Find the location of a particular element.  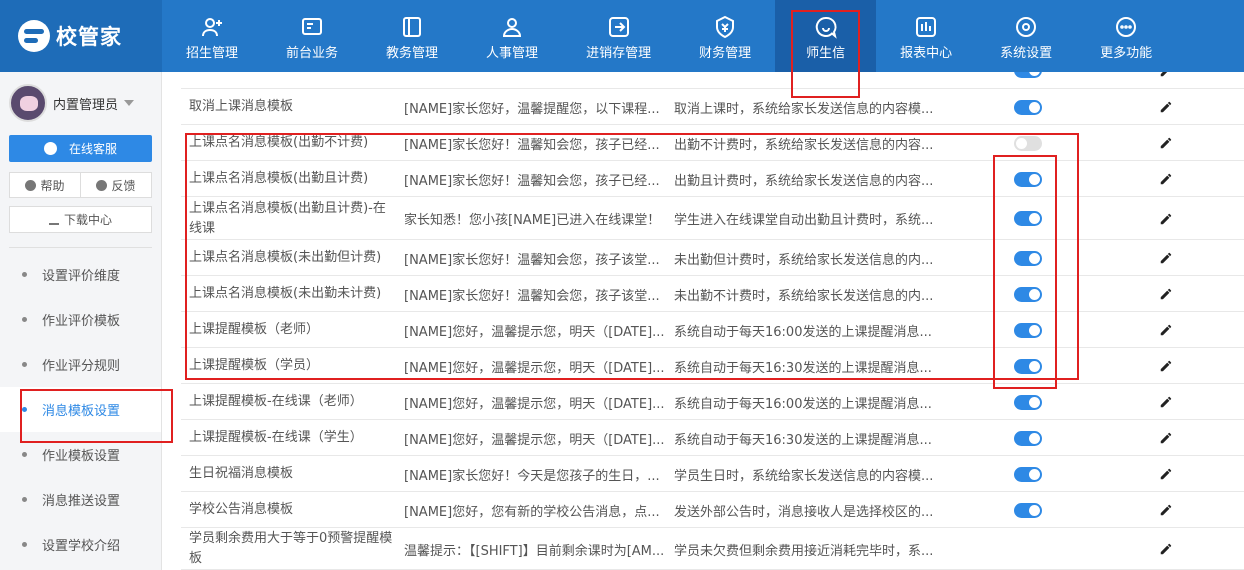

person-icon is located at coordinates (512, 27).